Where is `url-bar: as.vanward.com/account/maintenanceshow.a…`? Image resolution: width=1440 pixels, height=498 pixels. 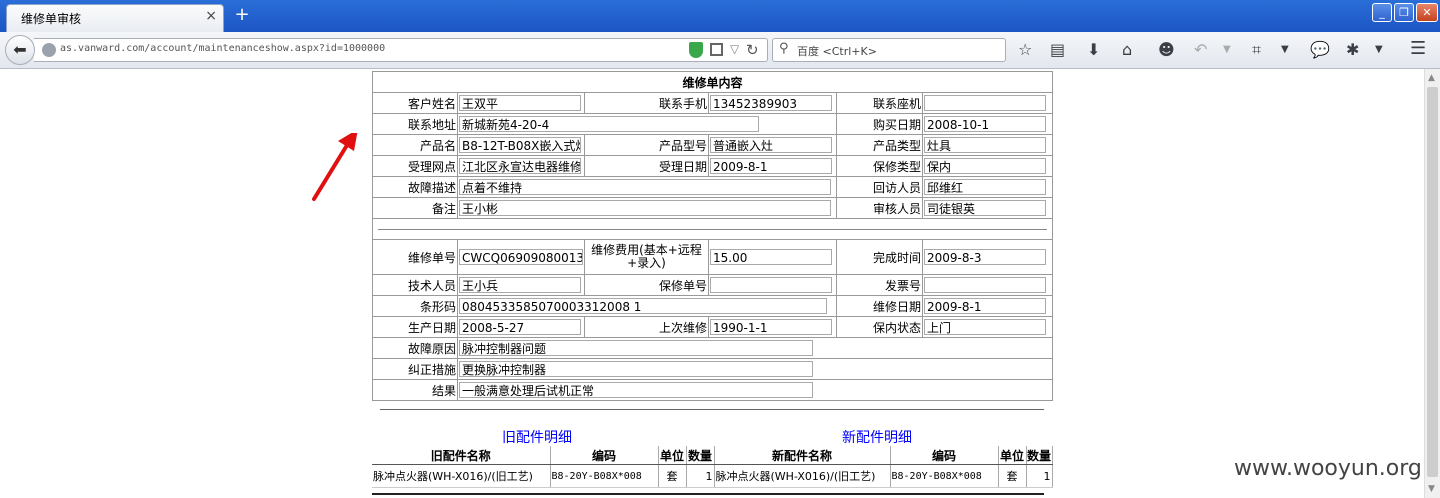
url-bar: as.vanward.com/account/maintenanceshow.a… is located at coordinates (401, 50).